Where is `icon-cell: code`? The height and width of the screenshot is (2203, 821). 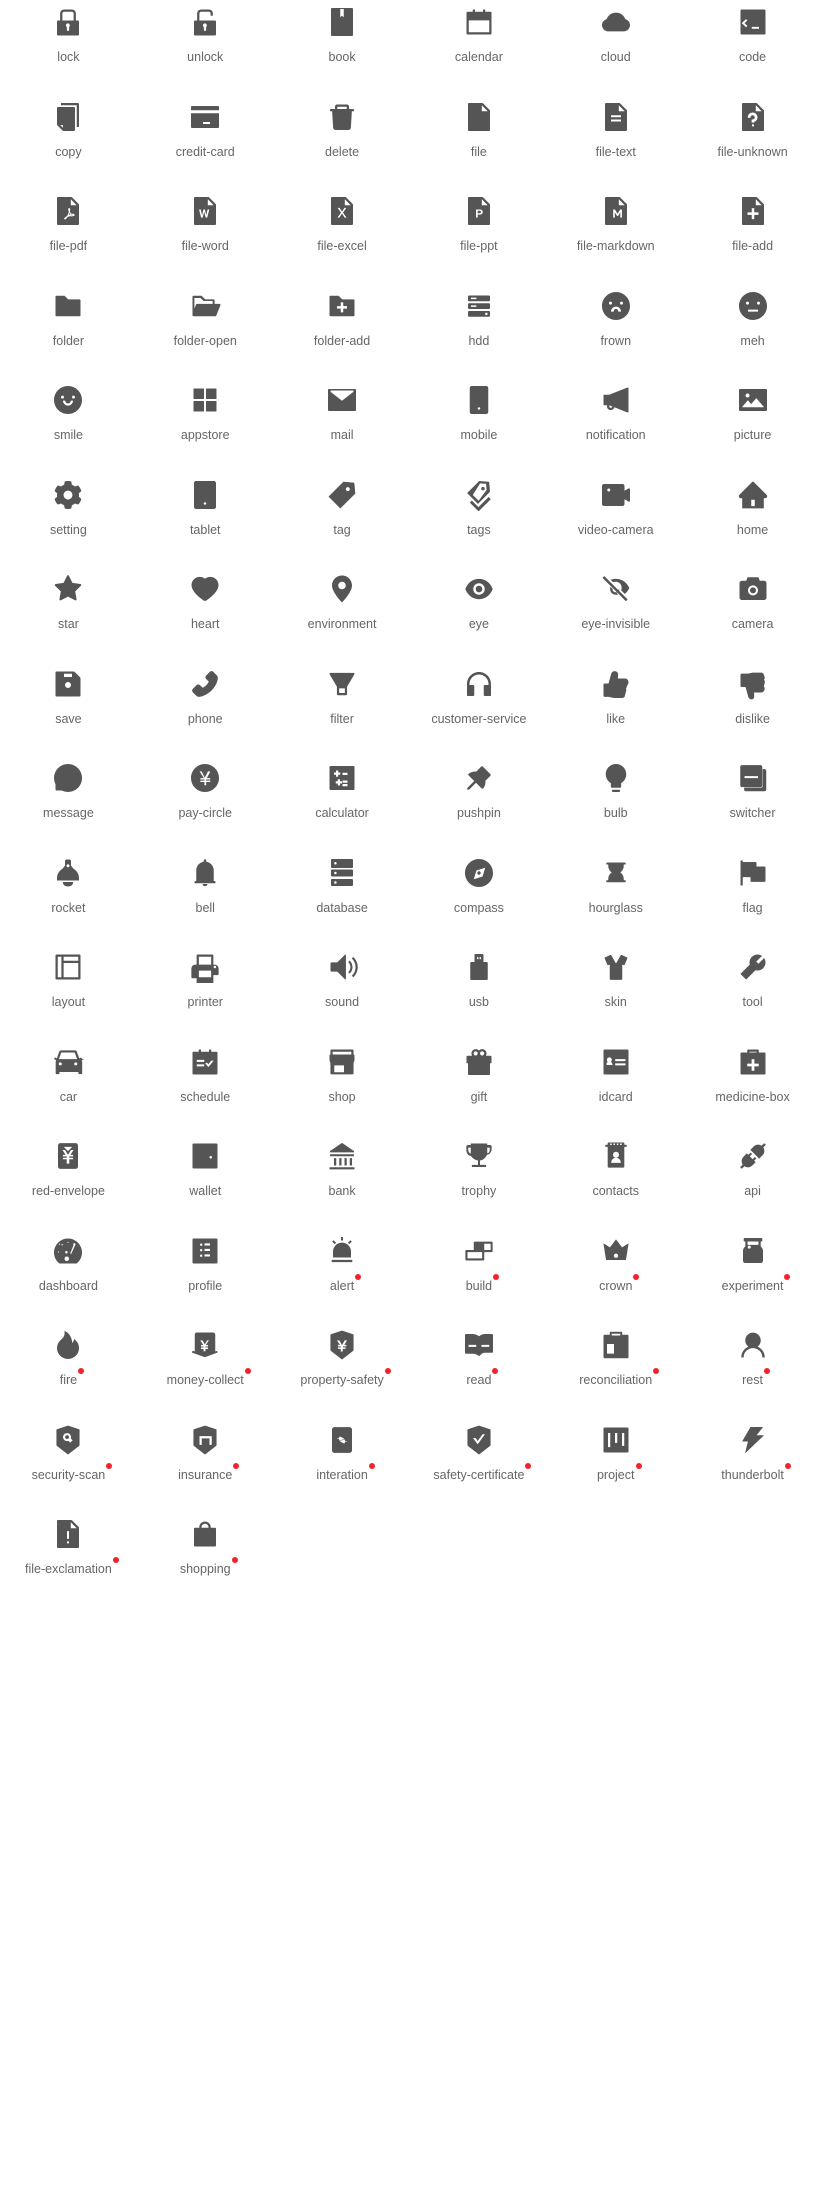
icon-cell: code is located at coordinates (752, 32).